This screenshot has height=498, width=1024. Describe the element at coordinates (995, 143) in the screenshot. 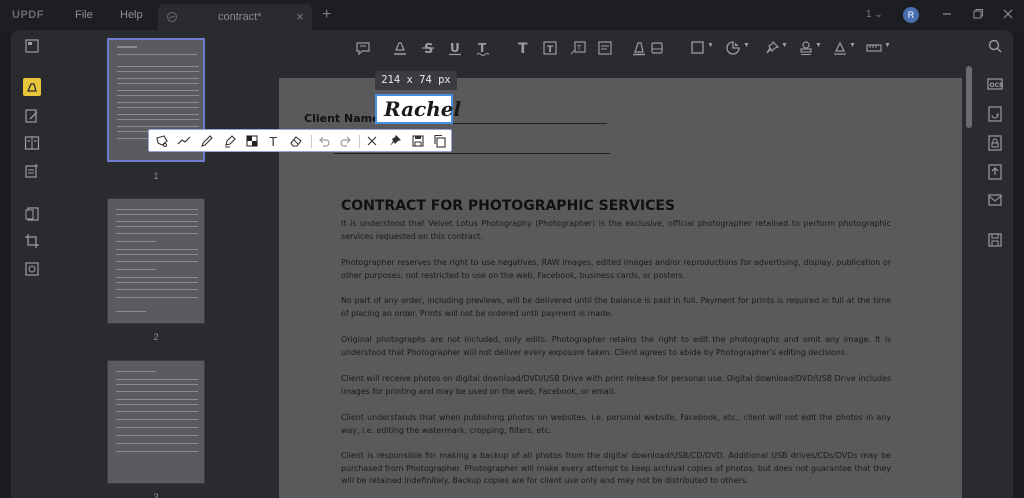

I see `protect-icon` at that location.